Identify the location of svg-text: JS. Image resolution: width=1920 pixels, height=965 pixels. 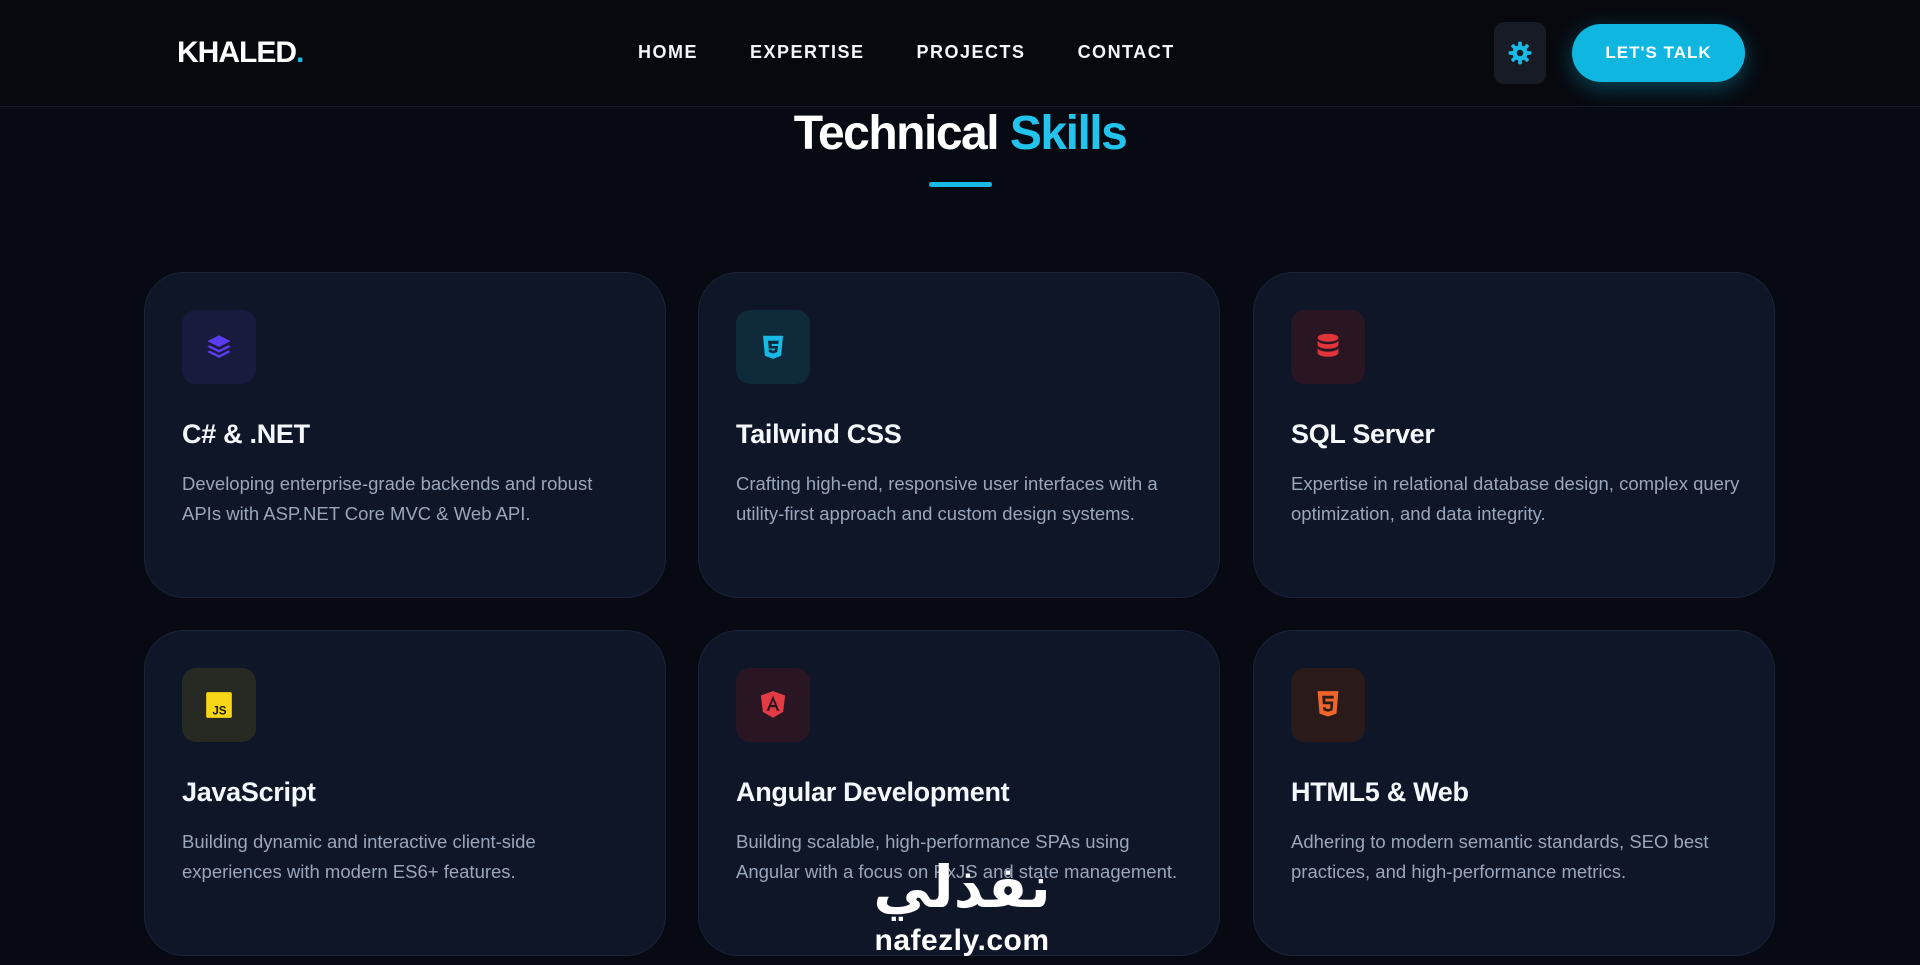
(219, 710).